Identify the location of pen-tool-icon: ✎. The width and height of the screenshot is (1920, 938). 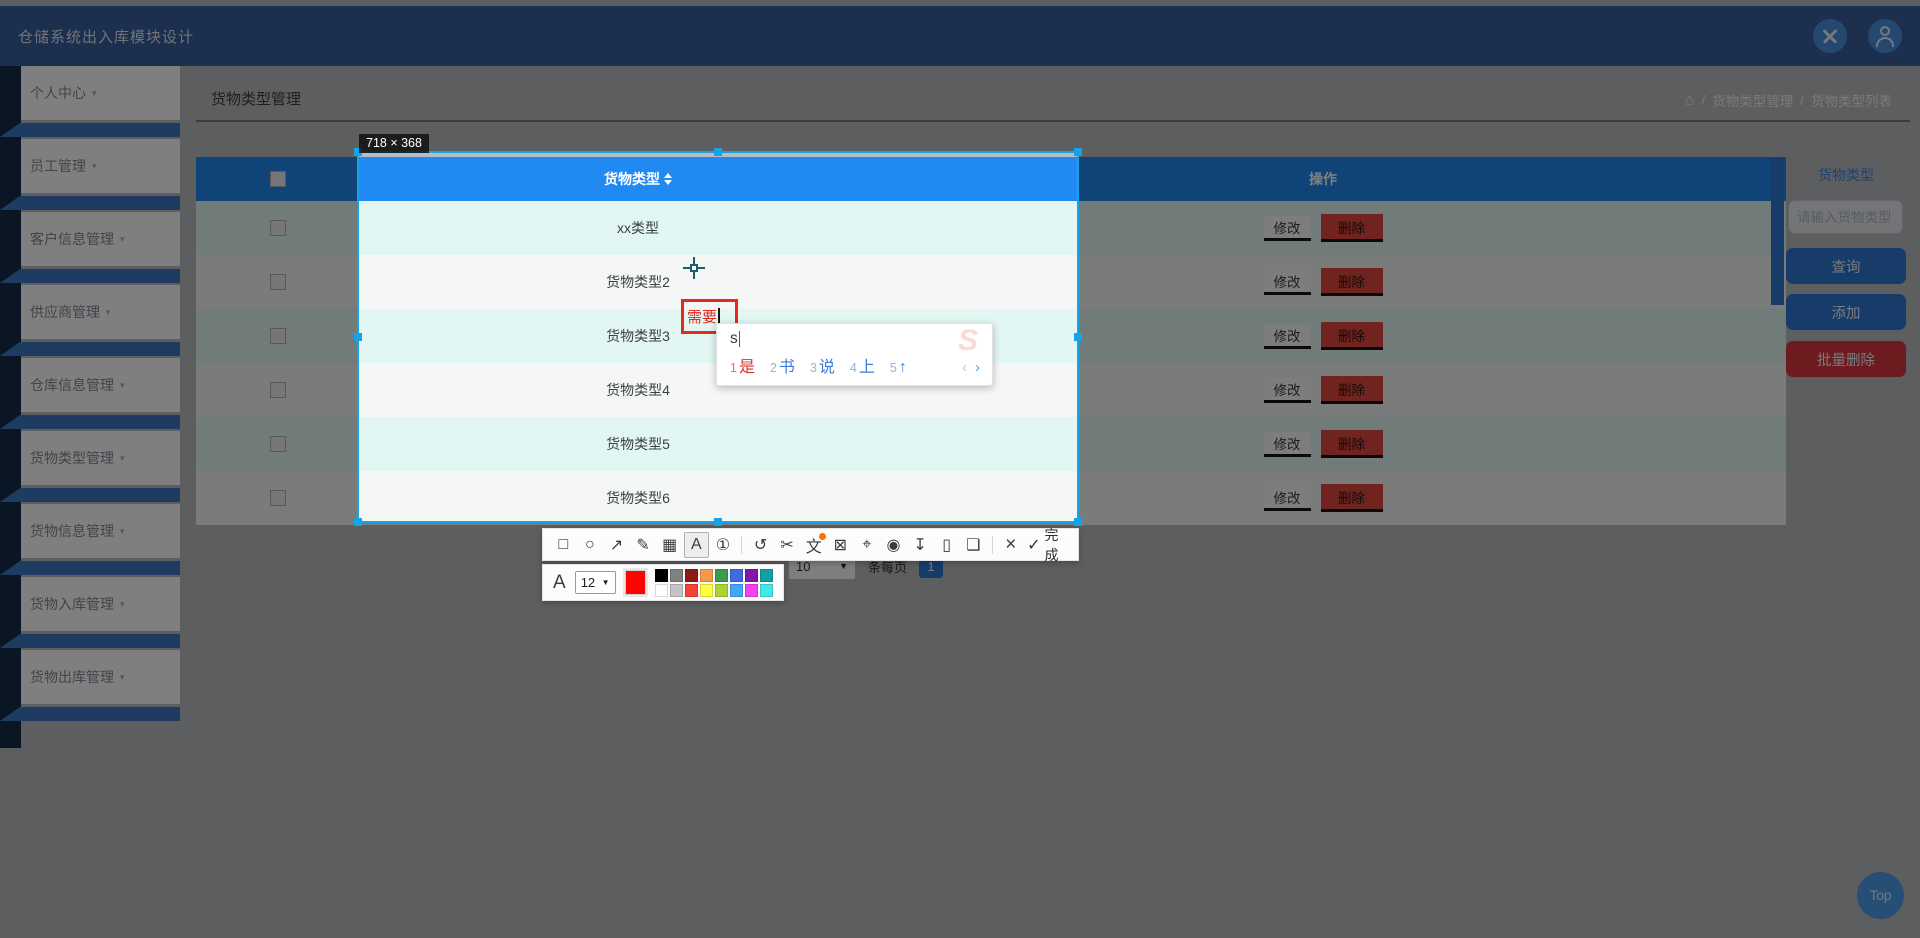
(643, 545).